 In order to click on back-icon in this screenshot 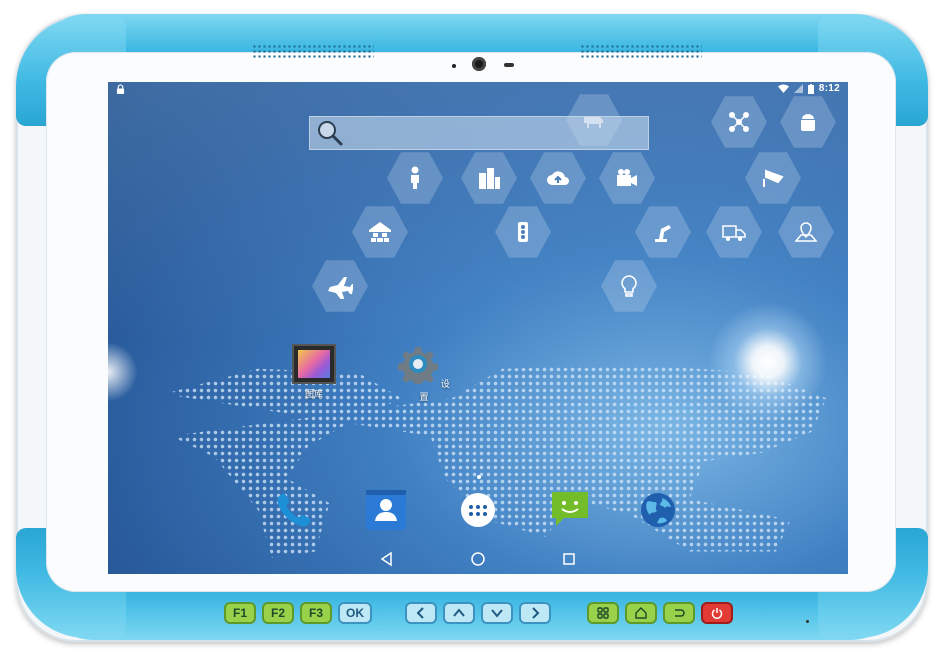, I will do `click(387, 559)`.